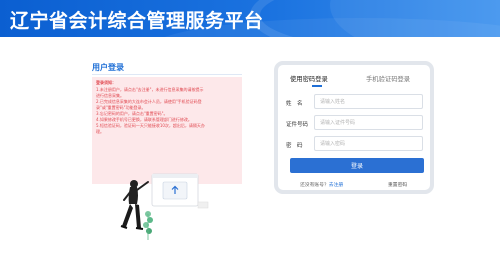 This screenshot has width=500, height=255. What do you see at coordinates (415, 18) in the screenshot?
I see `header-decoration` at bounding box center [415, 18].